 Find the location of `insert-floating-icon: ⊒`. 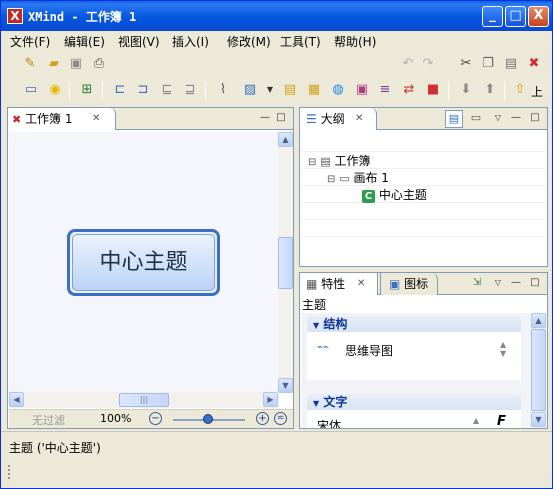

insert-floating-icon: ⊒ is located at coordinates (190, 90).